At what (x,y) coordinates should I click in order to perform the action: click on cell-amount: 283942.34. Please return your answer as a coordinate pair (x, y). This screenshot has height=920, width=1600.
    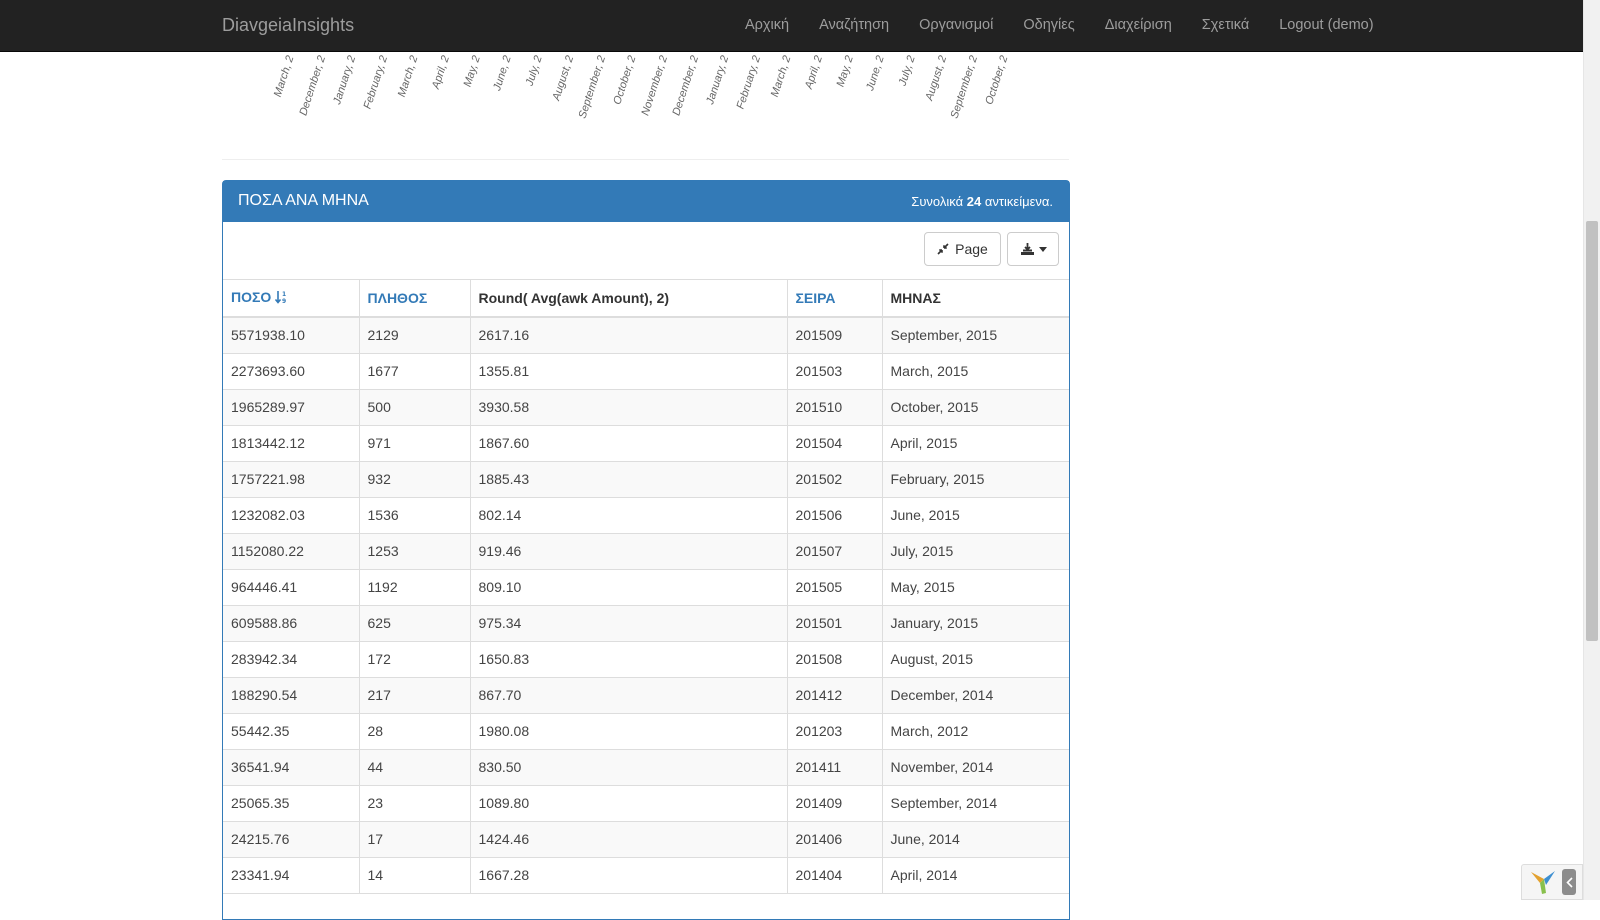
    Looking at the image, I should click on (291, 659).